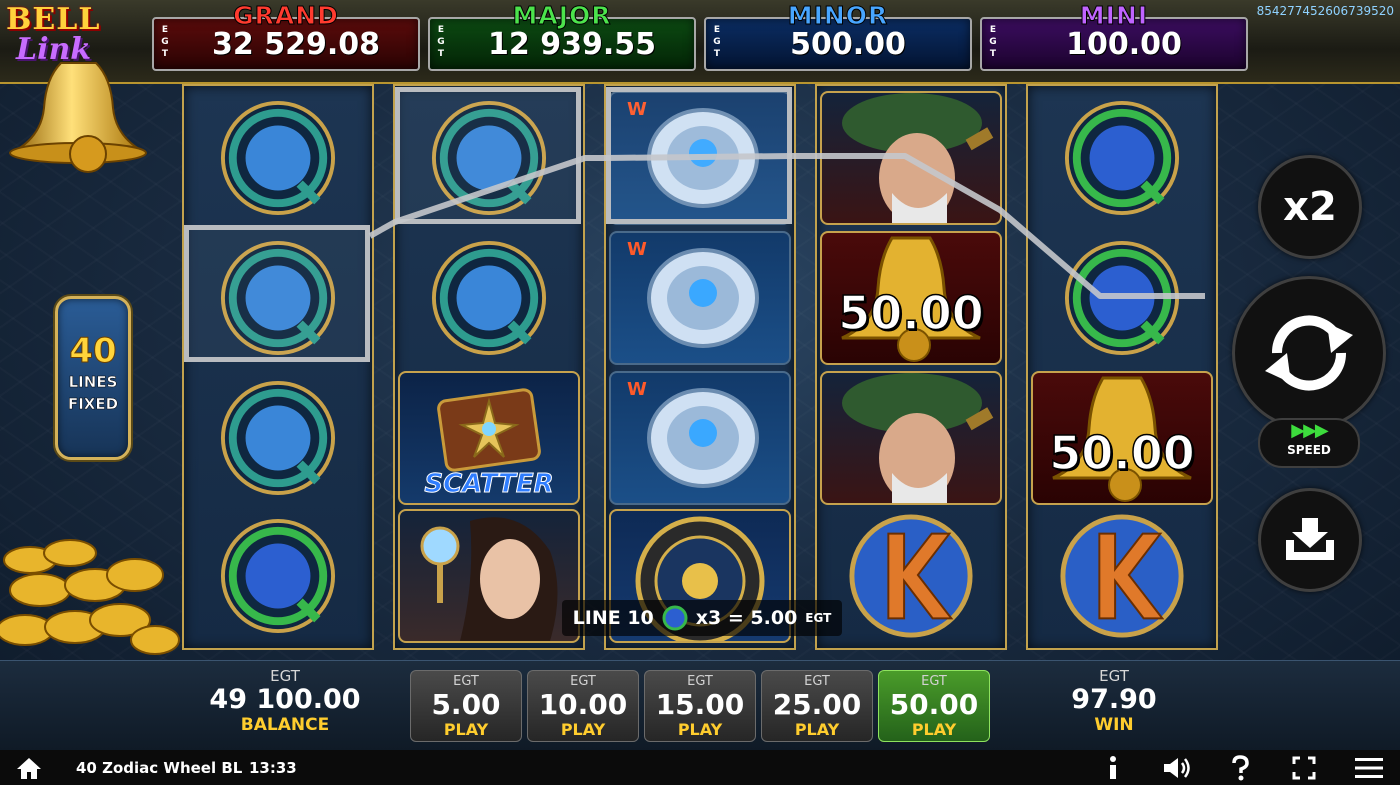 Image resolution: width=1400 pixels, height=785 pixels. I want to click on sound-icon, so click(1177, 767).